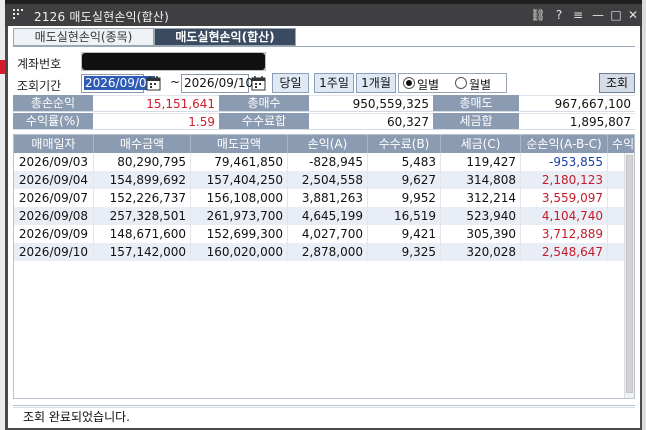 The image size is (646, 430). I want to click on close-button: ✕, so click(633, 15).